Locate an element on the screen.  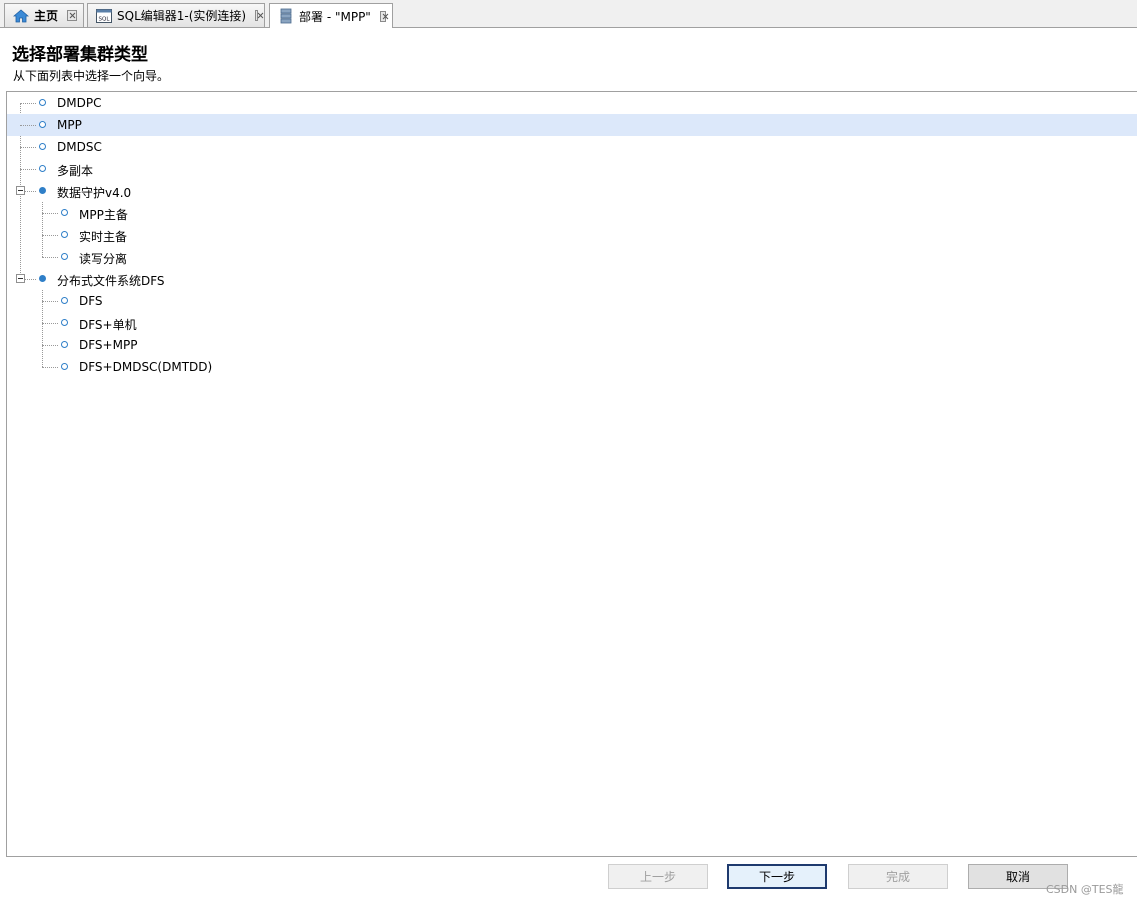
tab-sql-editor-label: SQL编辑器1-(实例连接) is located at coordinates (182, 16).